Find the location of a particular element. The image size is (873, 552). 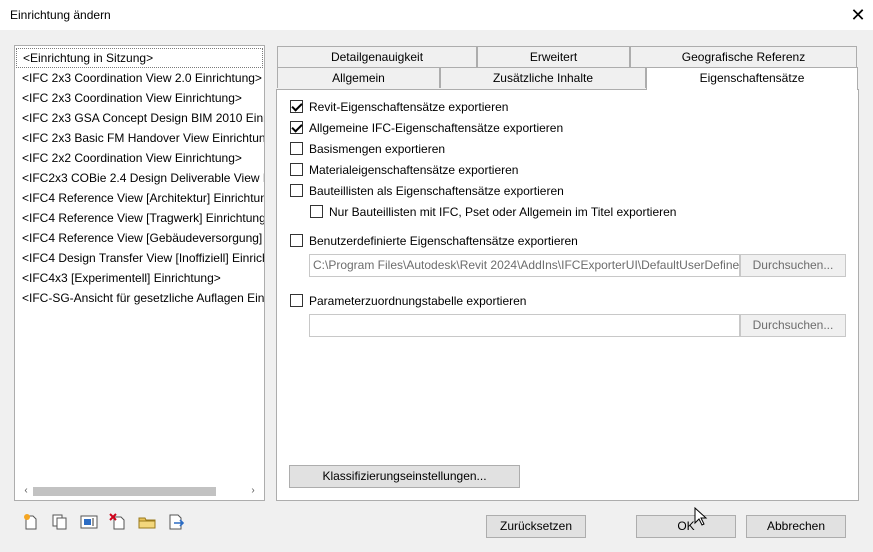

tab-erweitert: Erweitert is located at coordinates (553, 56).